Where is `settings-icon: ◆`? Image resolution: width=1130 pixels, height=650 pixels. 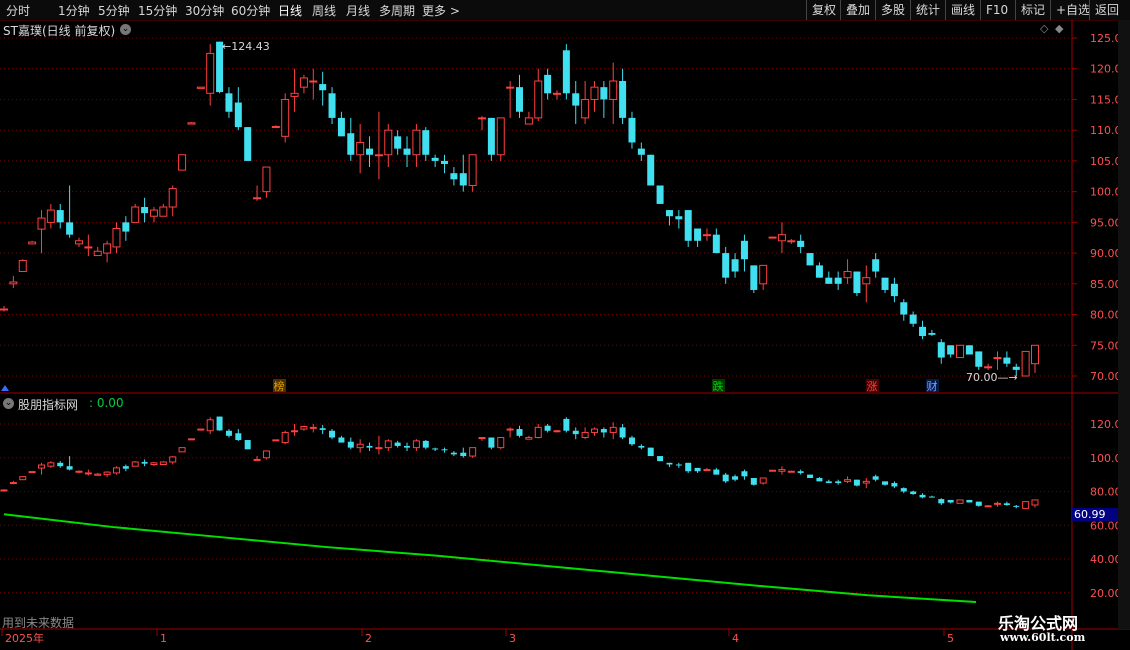 settings-icon: ◆ is located at coordinates (1059, 28).